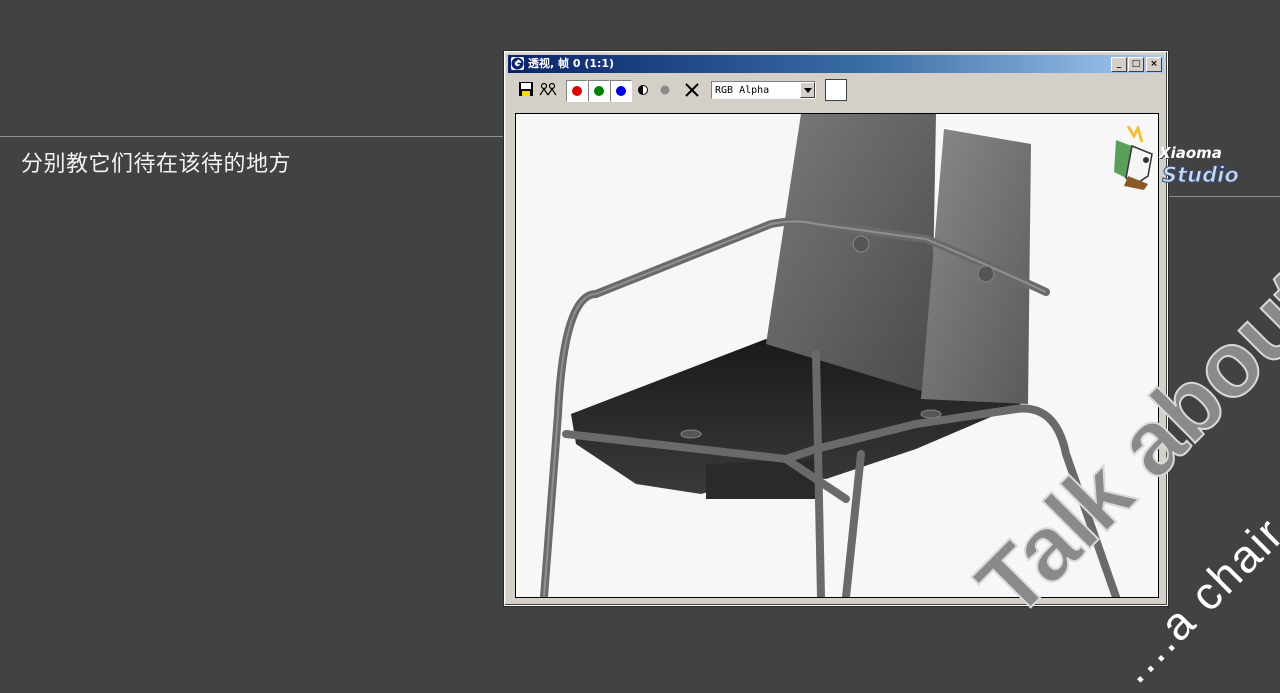 The height and width of the screenshot is (693, 1280). Describe the element at coordinates (763, 90) in the screenshot. I see `channel-mode-select: RGB Alpha` at that location.